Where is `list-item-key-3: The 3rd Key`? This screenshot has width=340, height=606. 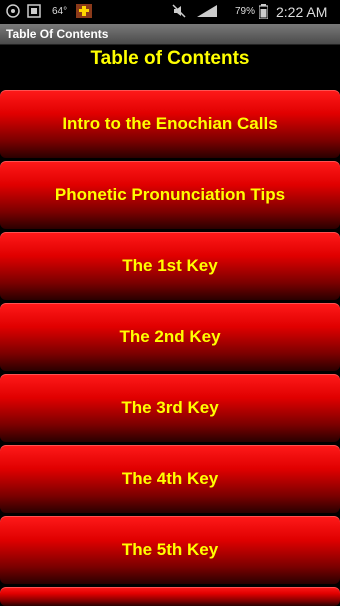
list-item-key-3: The 3rd Key is located at coordinates (170, 408).